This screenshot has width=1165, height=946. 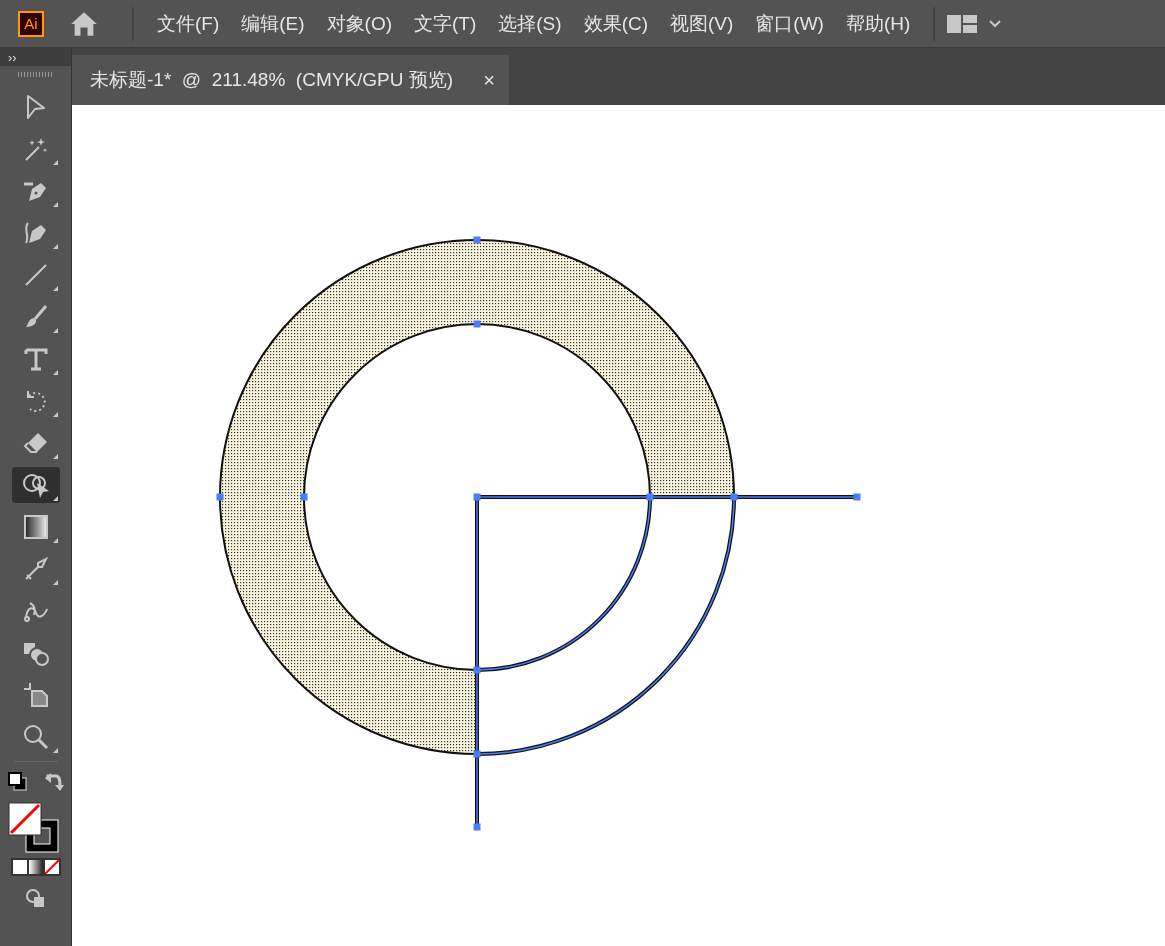 What do you see at coordinates (273, 23) in the screenshot?
I see `menu-item: 编辑(E)` at bounding box center [273, 23].